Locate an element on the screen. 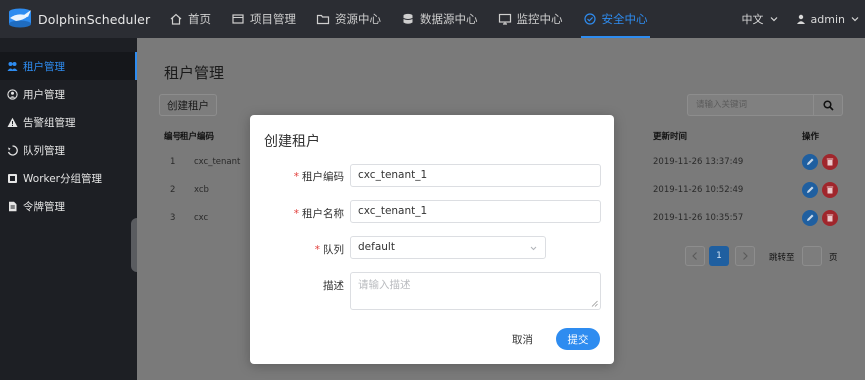 The height and width of the screenshot is (380, 865). row-no: 1 is located at coordinates (173, 162).